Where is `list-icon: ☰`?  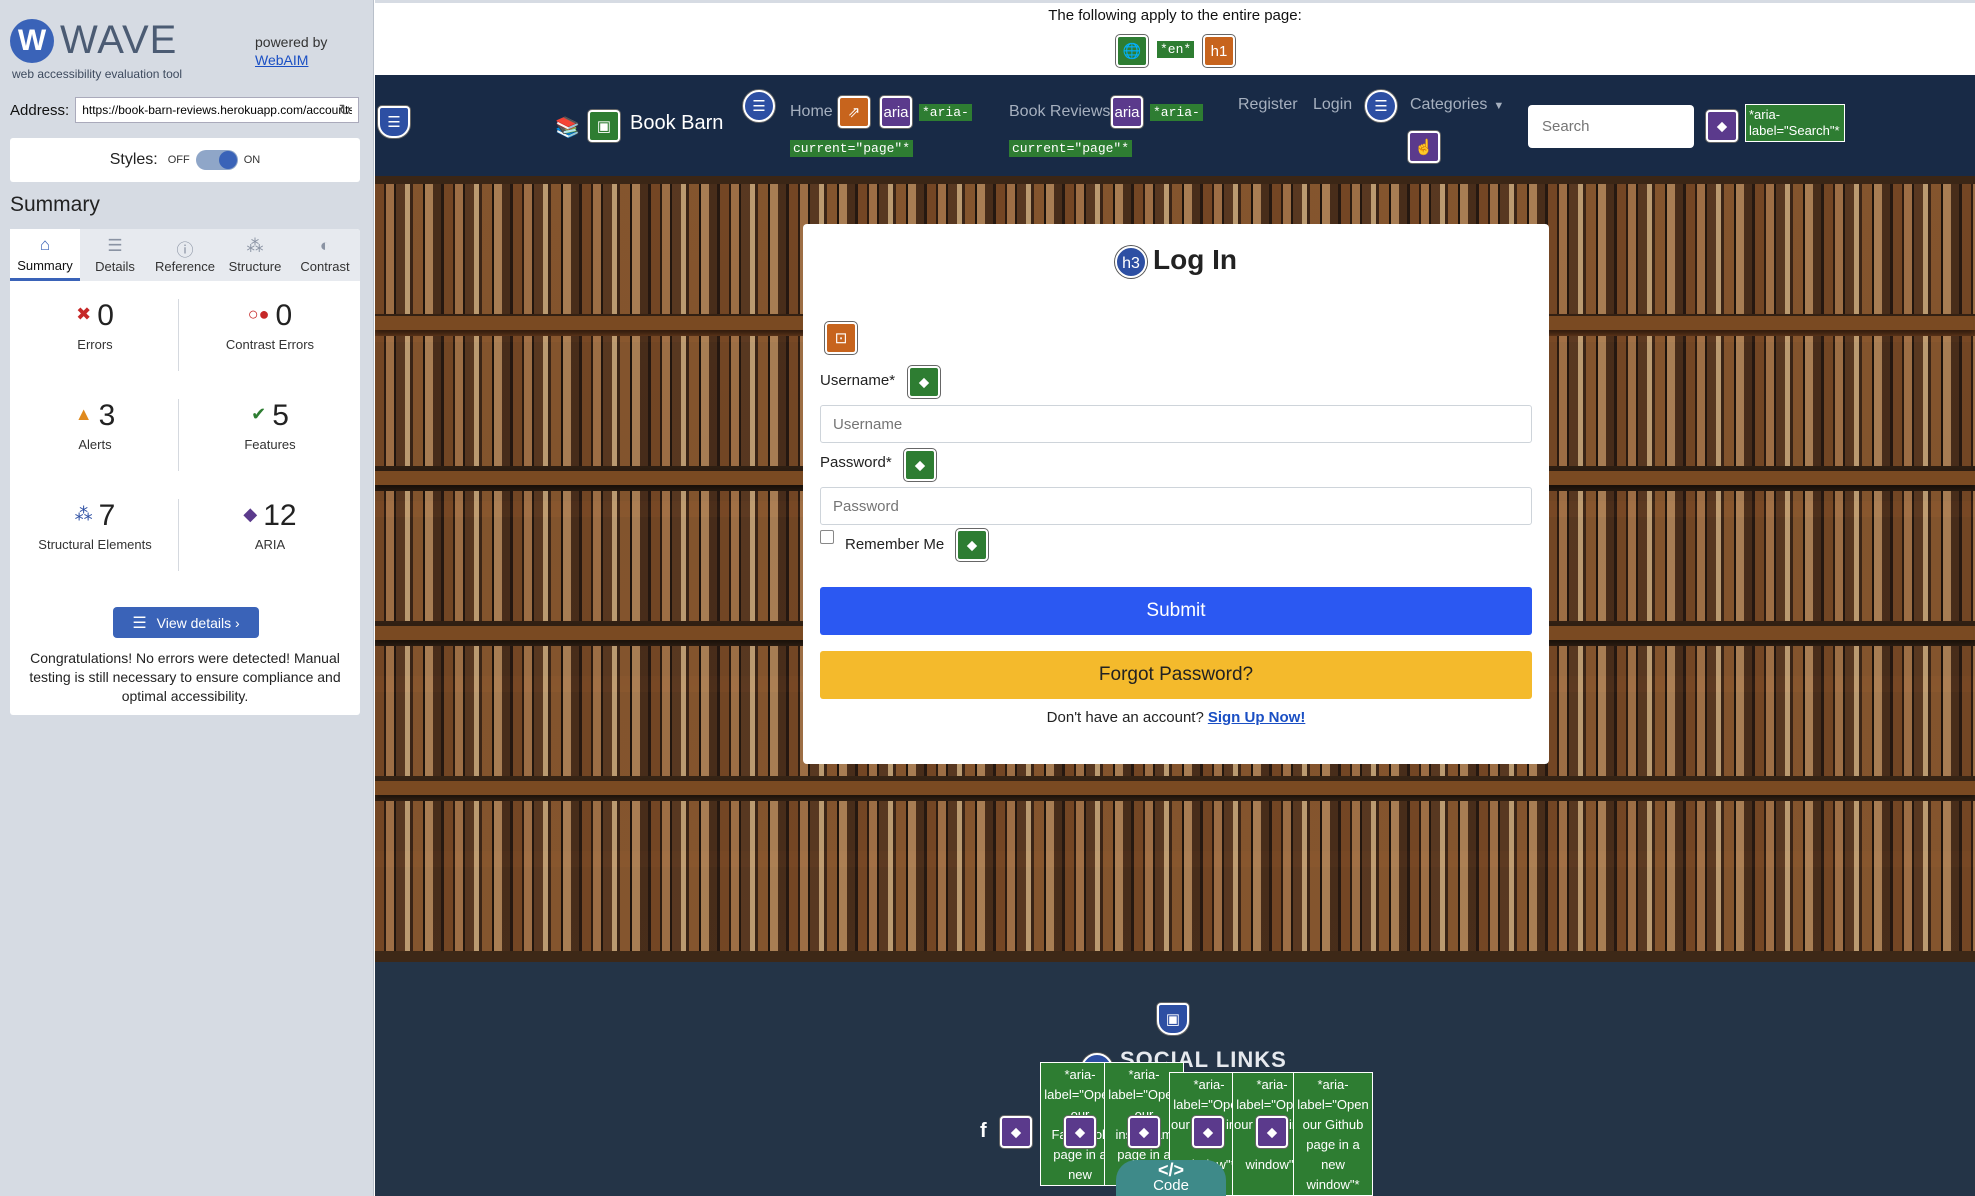 list-icon: ☰ is located at coordinates (139, 623).